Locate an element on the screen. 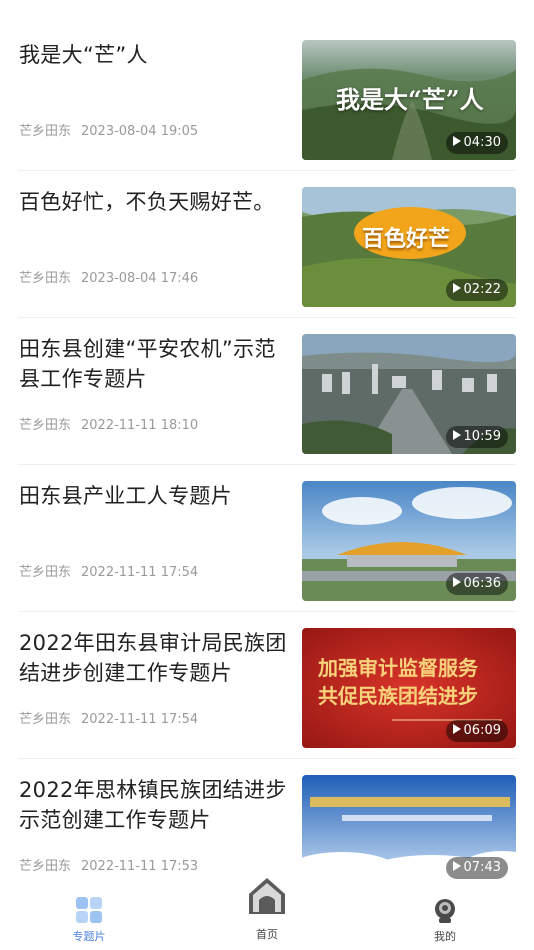  tab-feature-videos: 专题片 is located at coordinates (89, 915).